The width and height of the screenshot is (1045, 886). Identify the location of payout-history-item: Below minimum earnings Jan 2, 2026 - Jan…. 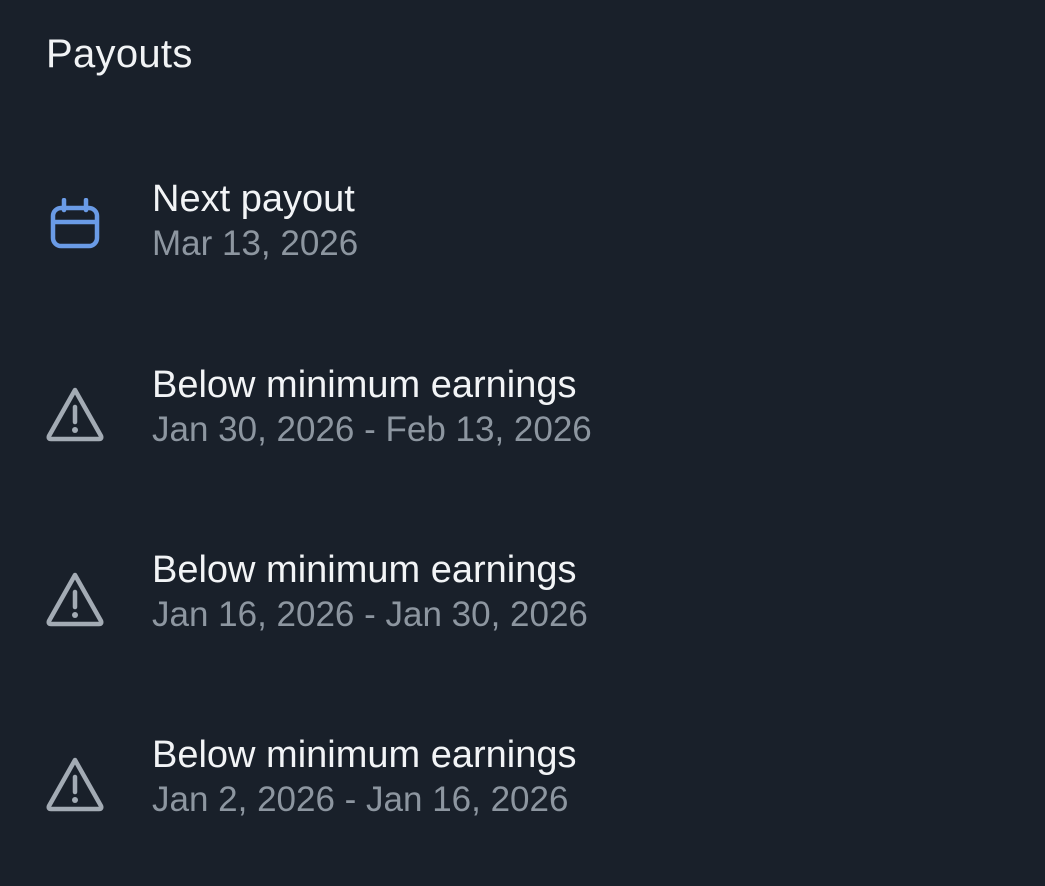
(522, 792).